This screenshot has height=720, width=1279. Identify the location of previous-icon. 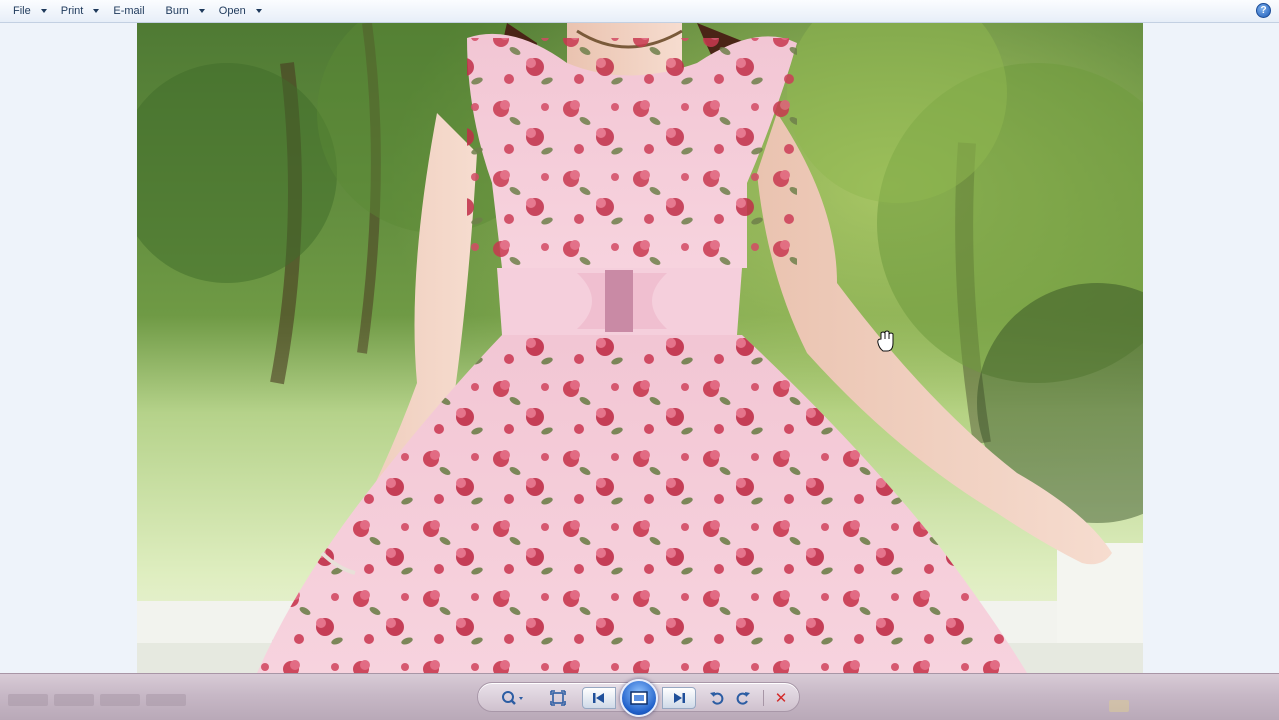
(598, 698).